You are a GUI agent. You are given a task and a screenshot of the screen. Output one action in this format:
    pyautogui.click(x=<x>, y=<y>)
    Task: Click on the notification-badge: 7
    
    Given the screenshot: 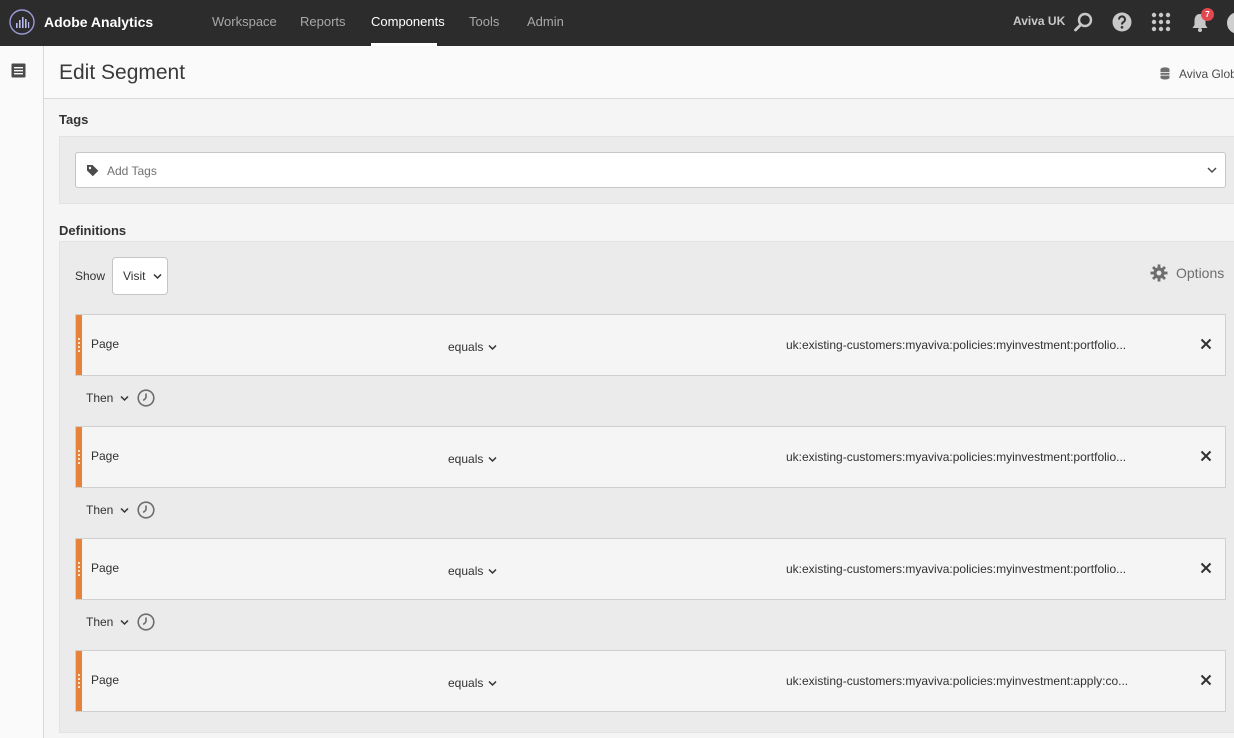 What is the action you would take?
    pyautogui.click(x=1207, y=14)
    